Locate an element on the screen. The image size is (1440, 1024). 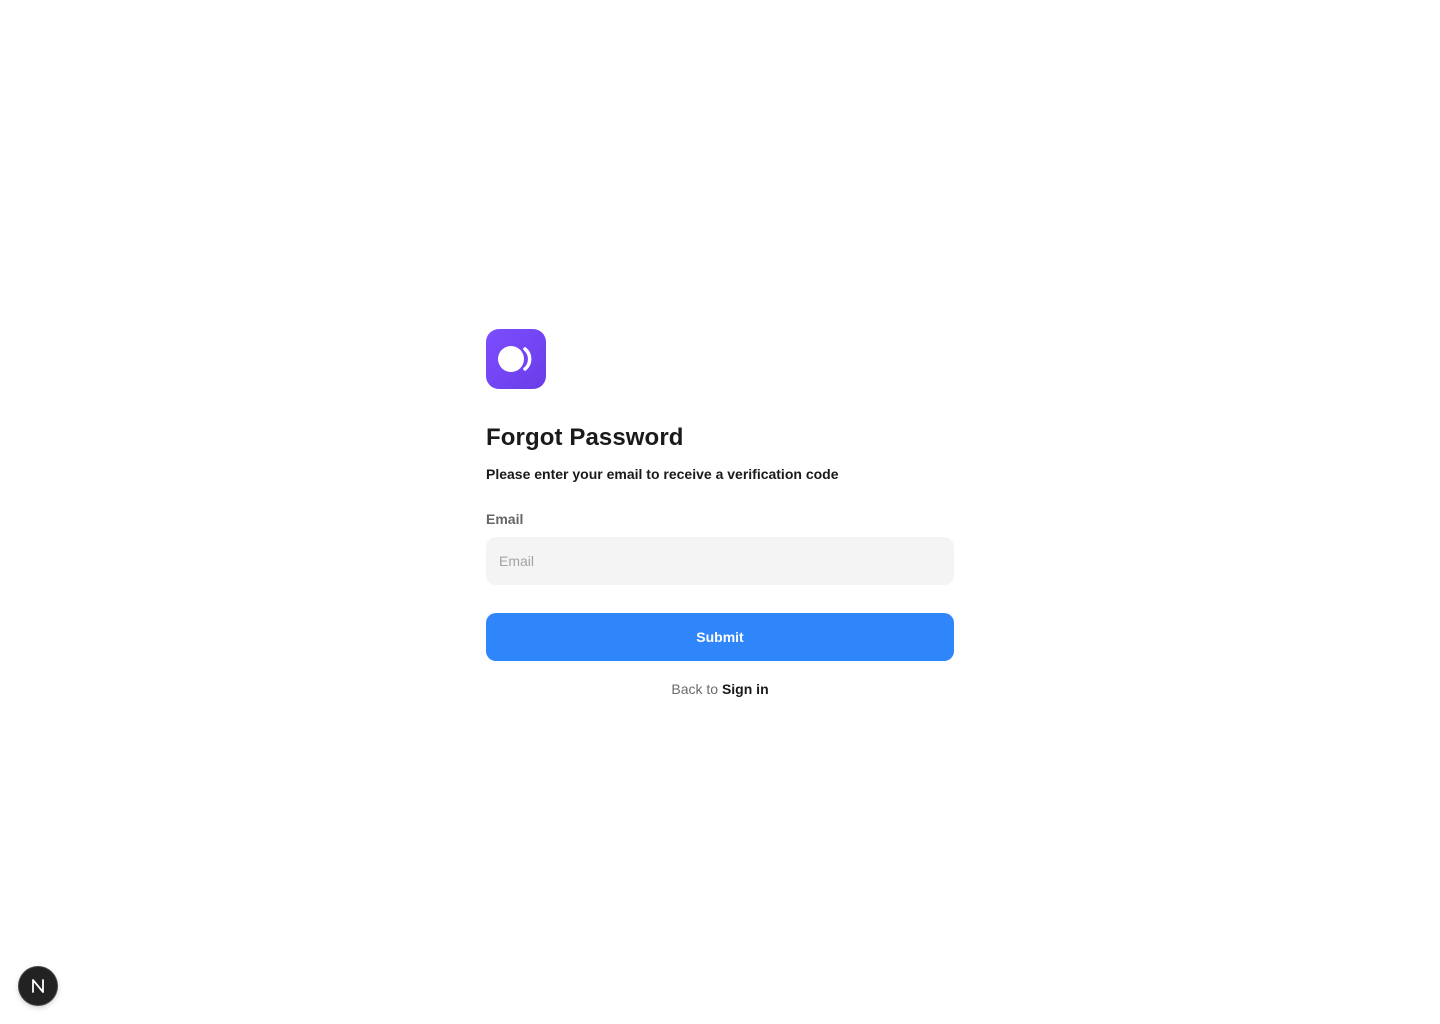
nextjs-dev-indicator is located at coordinates (38, 986).